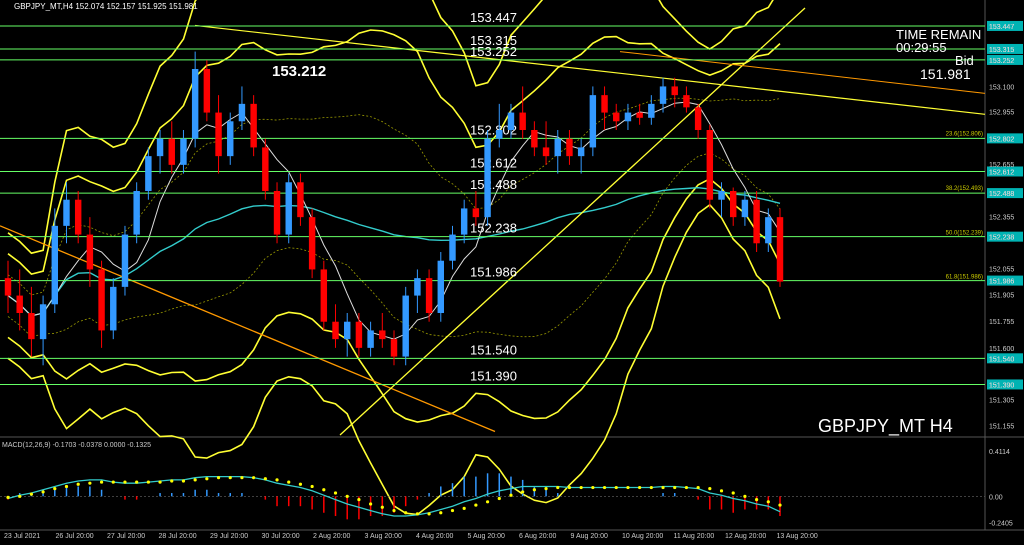 The height and width of the screenshot is (545, 1024). What do you see at coordinates (493, 228) in the screenshot?
I see `price-level-label: 152.238` at bounding box center [493, 228].